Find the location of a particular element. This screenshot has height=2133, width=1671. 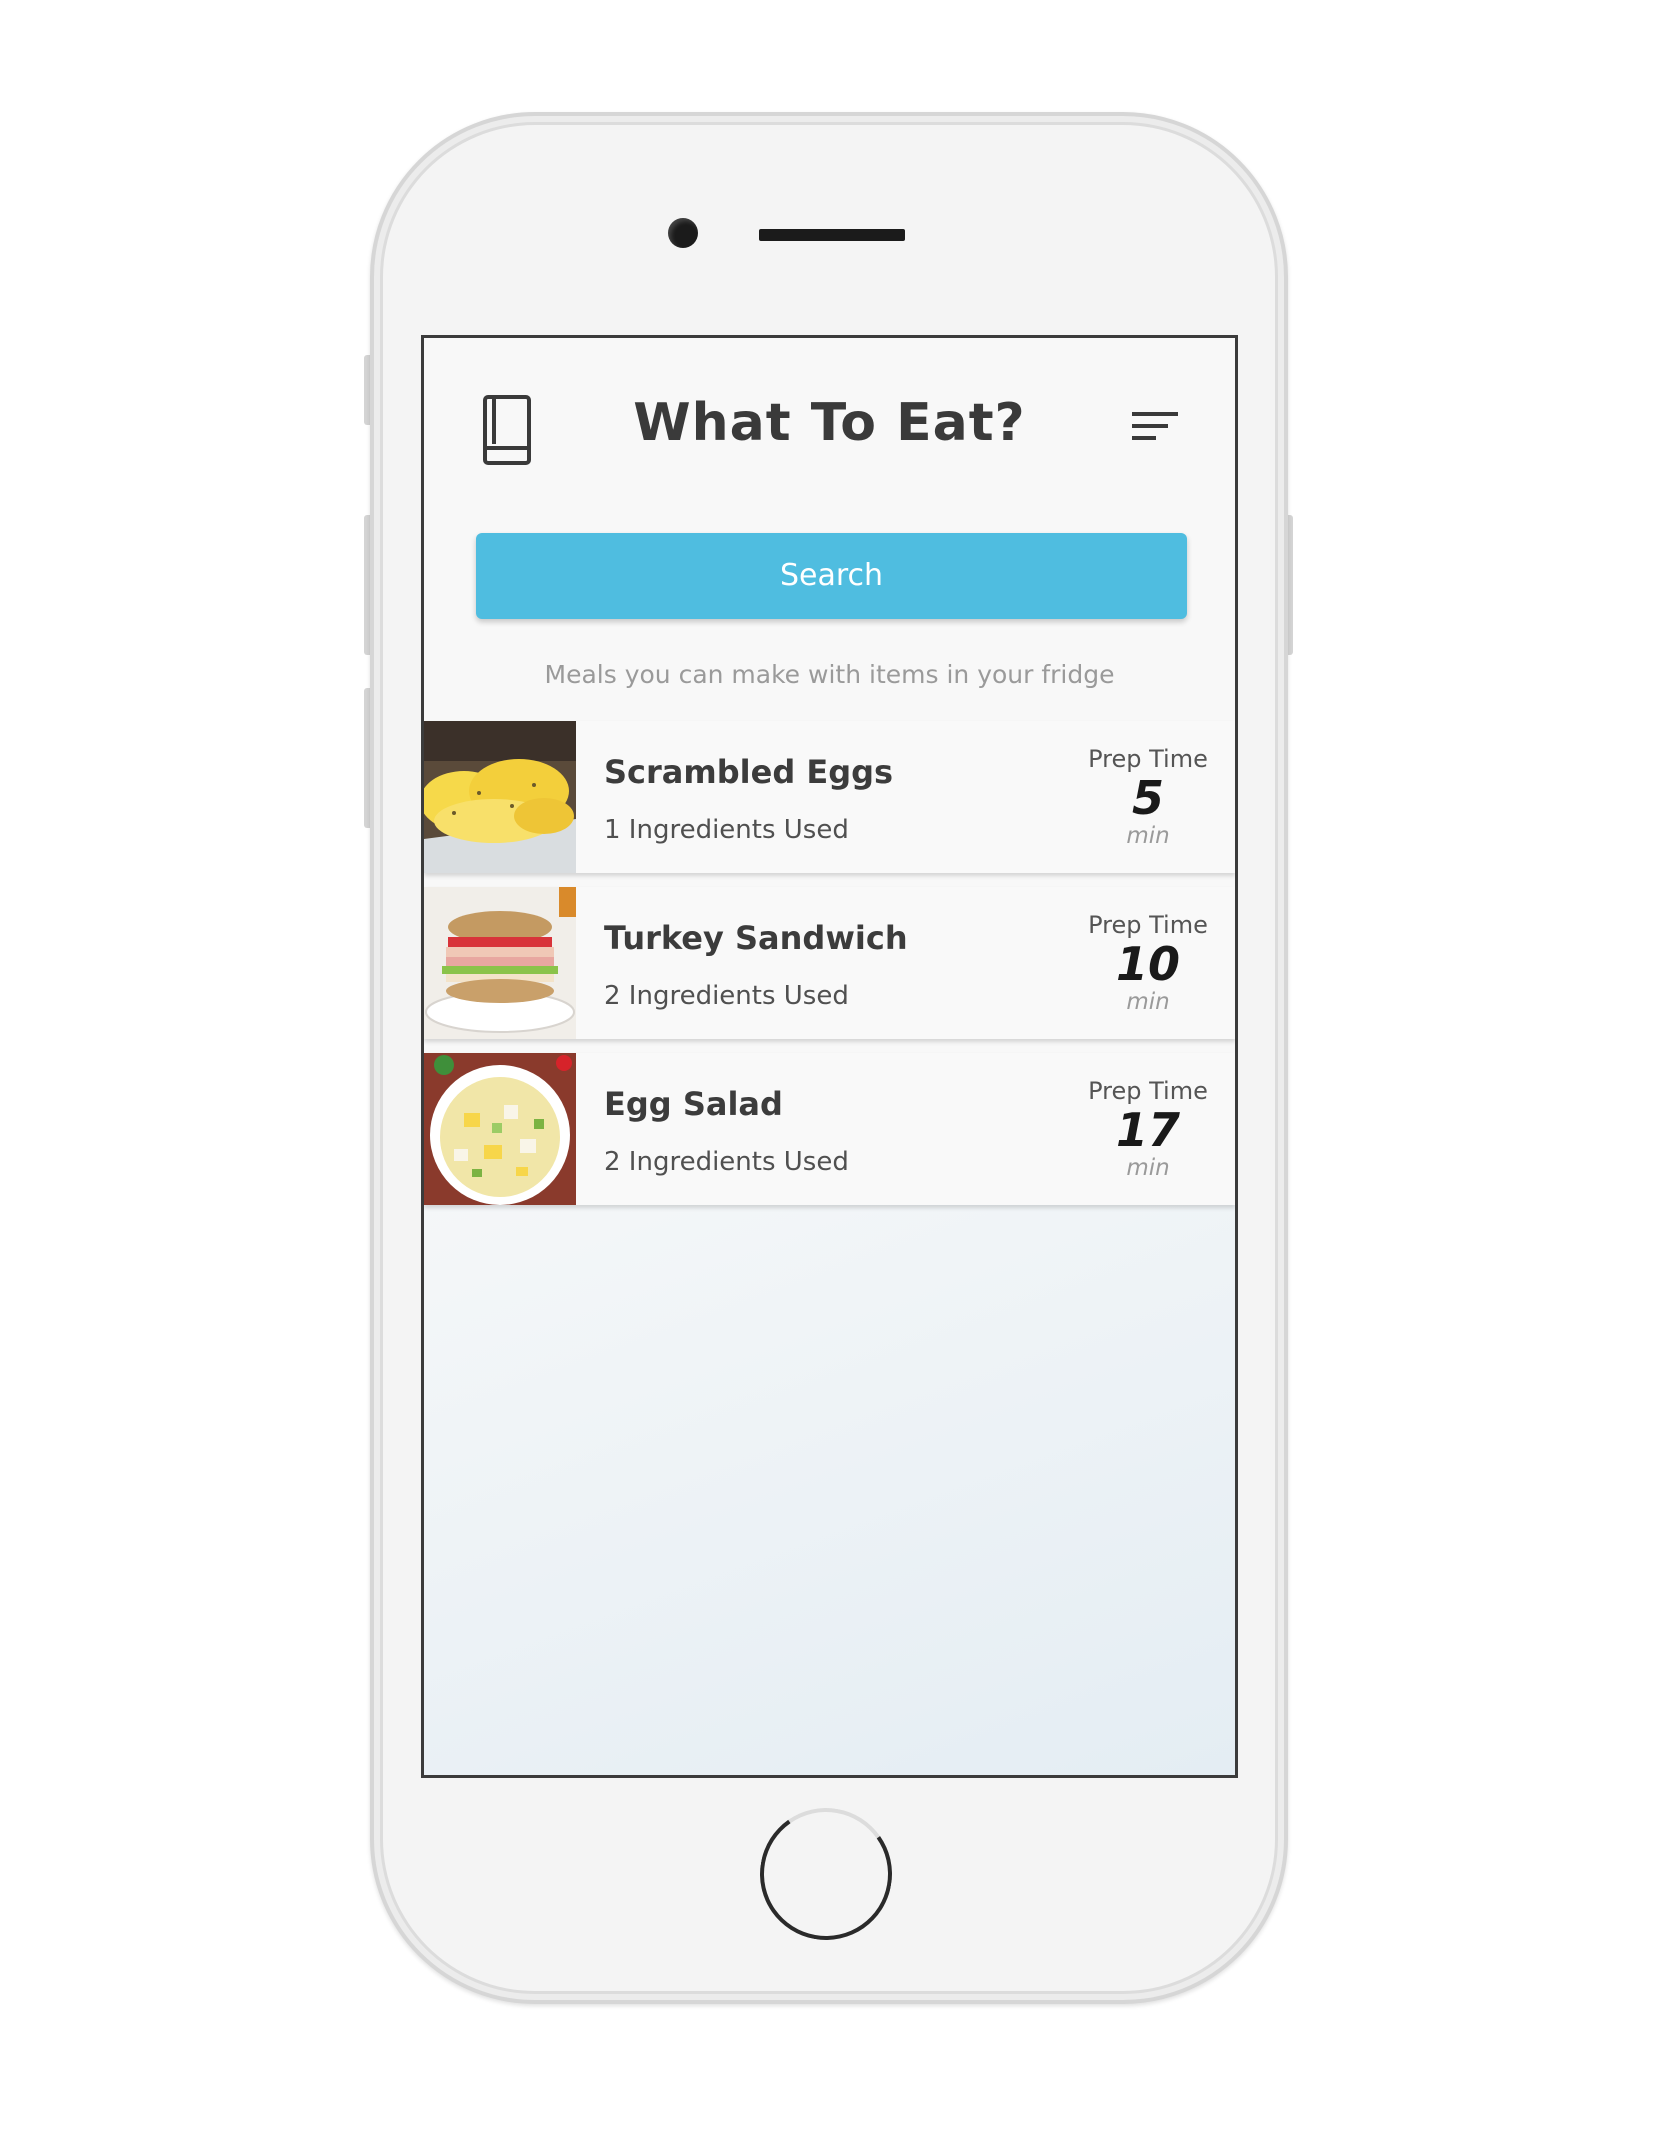

meal-name: Scrambled Eggs is located at coordinates (749, 772).